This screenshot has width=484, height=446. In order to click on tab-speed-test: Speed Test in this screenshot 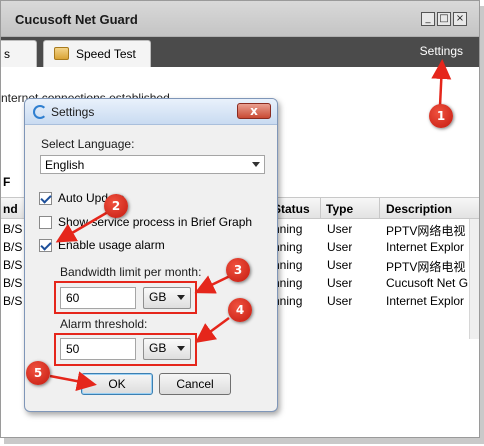, I will do `click(97, 53)`.